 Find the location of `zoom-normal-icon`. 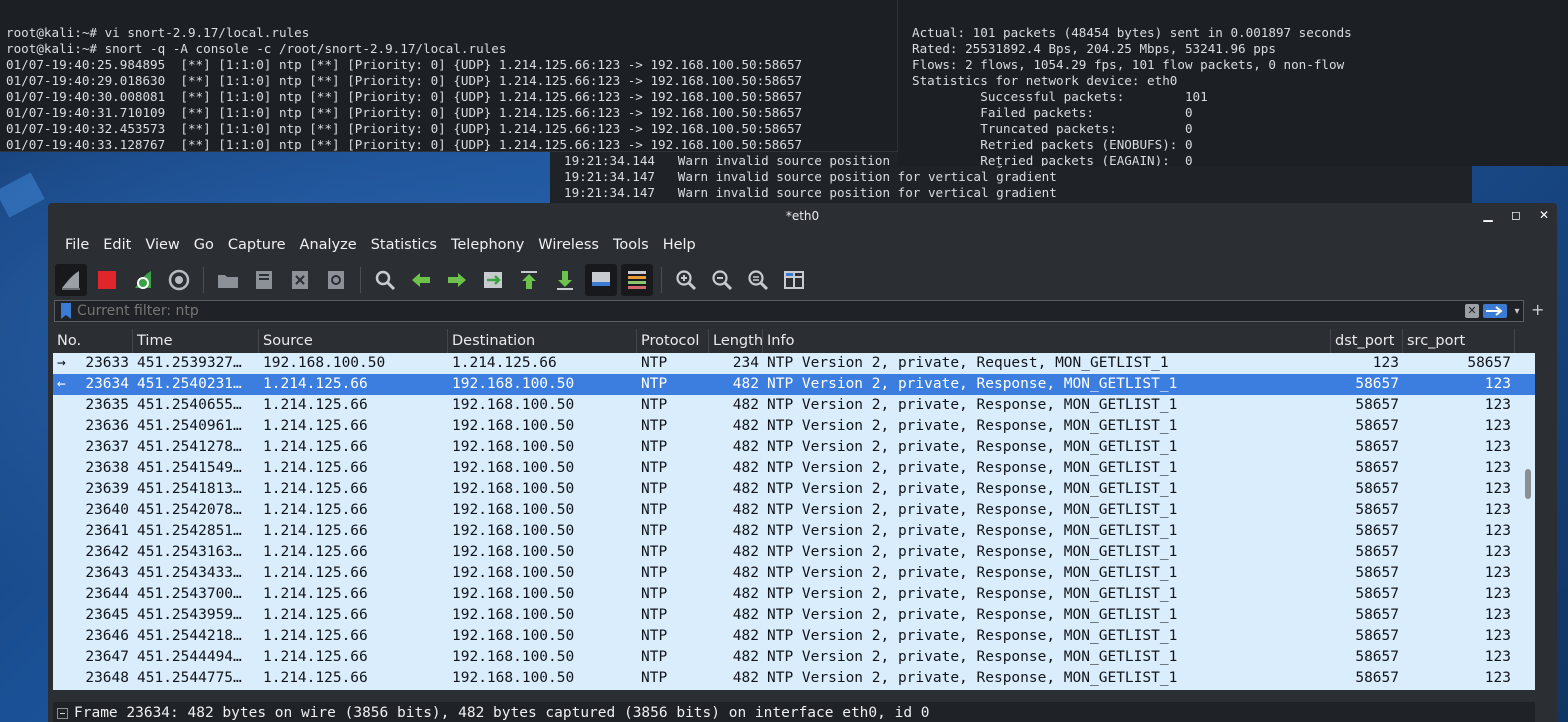

zoom-normal-icon is located at coordinates (758, 280).